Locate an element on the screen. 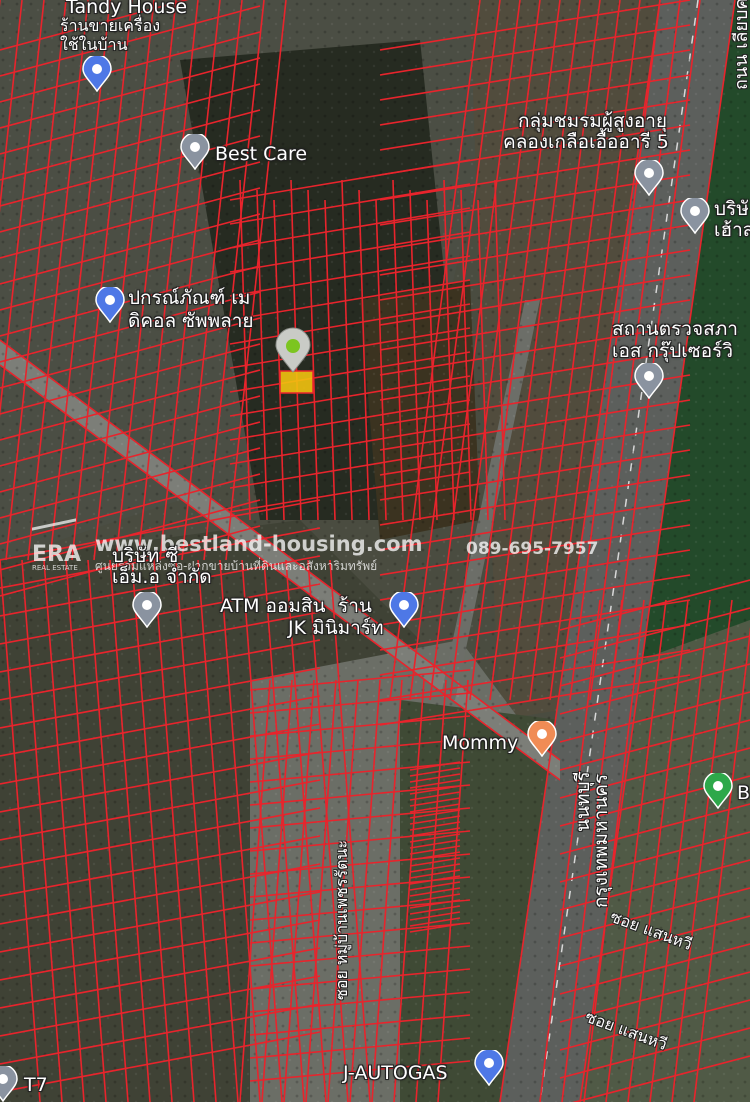 This screenshot has height=1102, width=750. place-elderly-club-line2: คลองเกลือเอื้ออารี 5 is located at coordinates (586, 142).